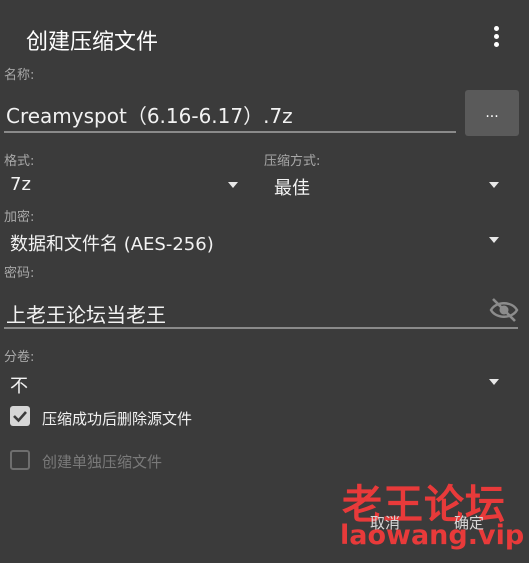 This screenshot has height=563, width=529. I want to click on method-select: 最佳, so click(292, 187).